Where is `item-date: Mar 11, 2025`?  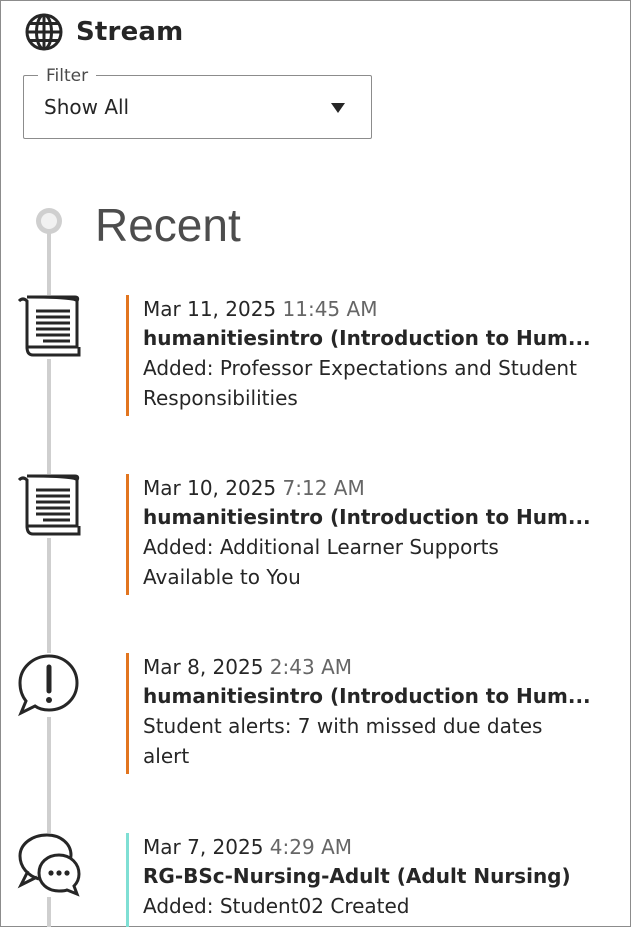 item-date: Mar 11, 2025 is located at coordinates (210, 309).